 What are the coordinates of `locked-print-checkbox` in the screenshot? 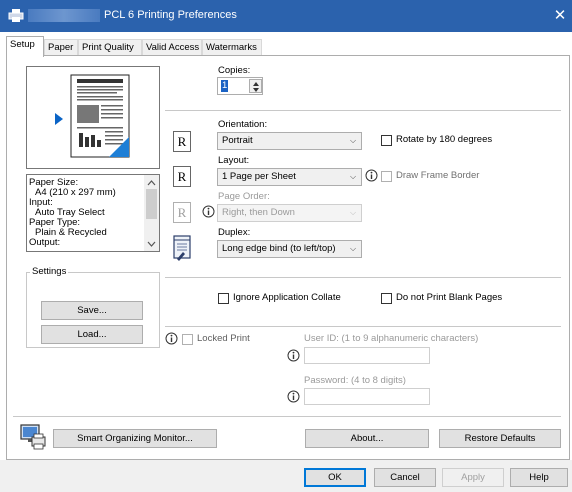 It's located at (187, 339).